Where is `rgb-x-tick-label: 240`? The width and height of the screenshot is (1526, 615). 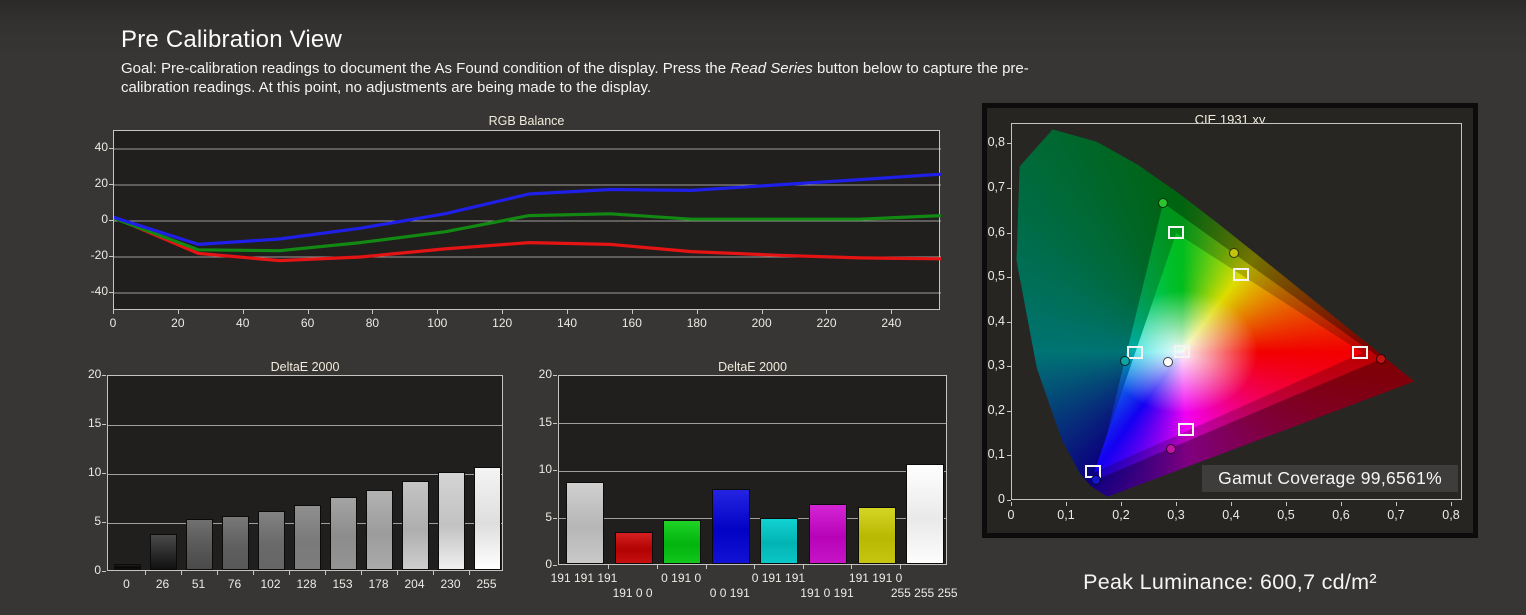
rgb-x-tick-label: 240 is located at coordinates (891, 323).